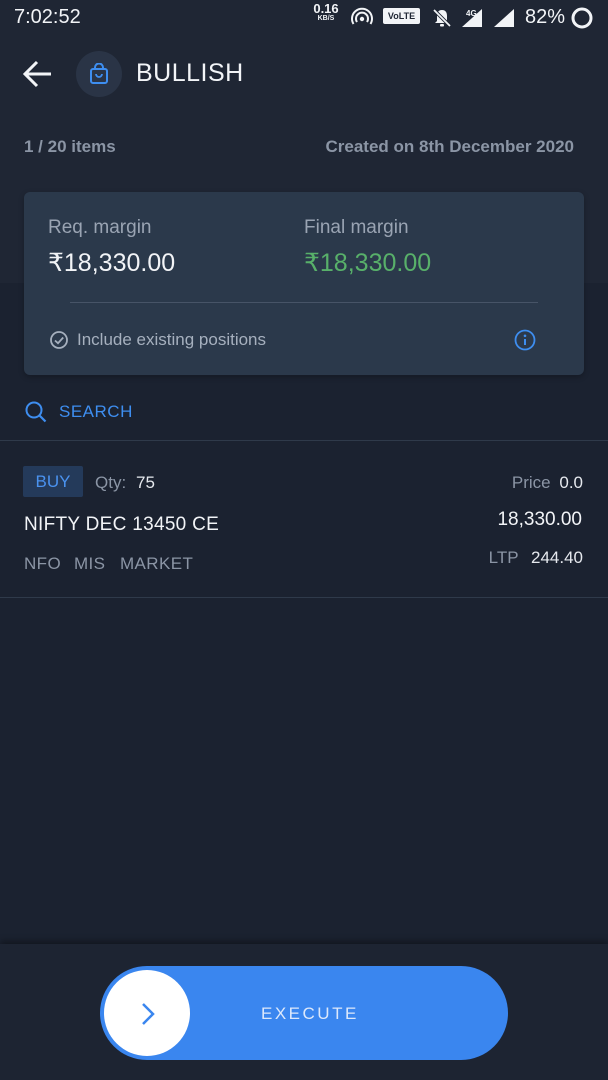 The width and height of the screenshot is (608, 1080). Describe the element at coordinates (99, 74) in the screenshot. I see `basket-avatar` at that location.